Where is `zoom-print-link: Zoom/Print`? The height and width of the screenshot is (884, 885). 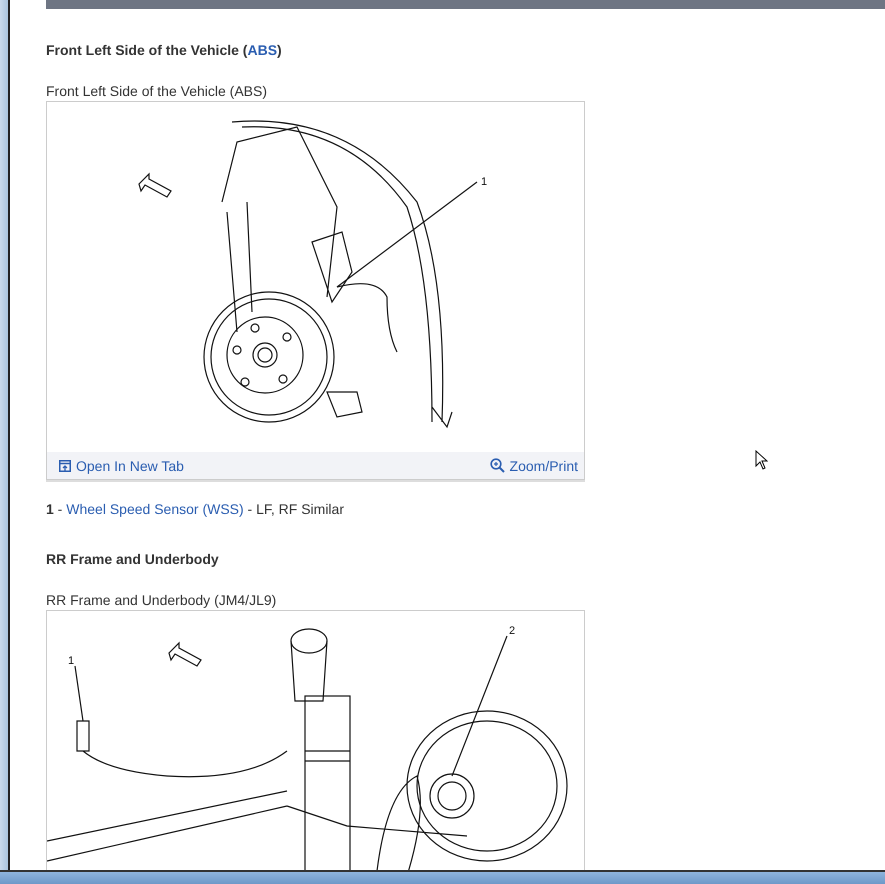
zoom-print-link: Zoom/Print is located at coordinates (534, 466).